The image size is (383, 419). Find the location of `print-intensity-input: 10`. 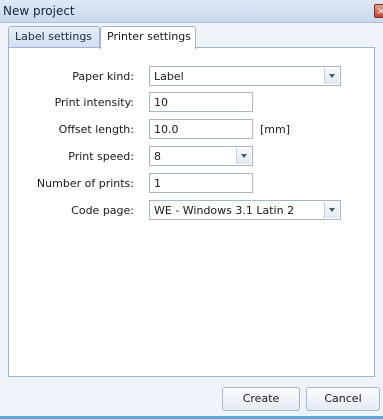

print-intensity-input: 10 is located at coordinates (201, 102).